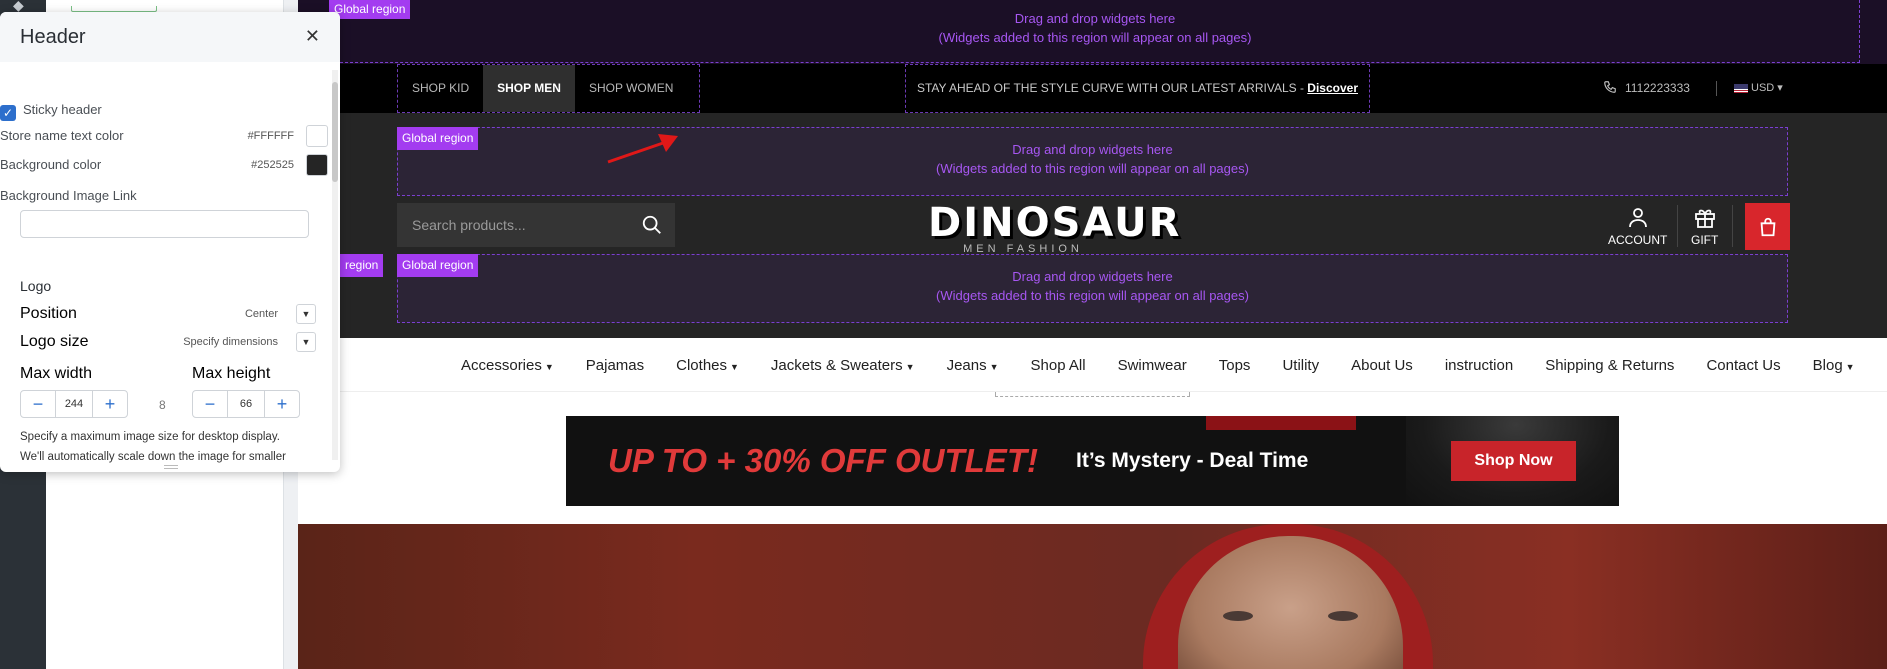 This screenshot has width=1887, height=669. Describe the element at coordinates (317, 136) in the screenshot. I see `store-name-color-swatch` at that location.